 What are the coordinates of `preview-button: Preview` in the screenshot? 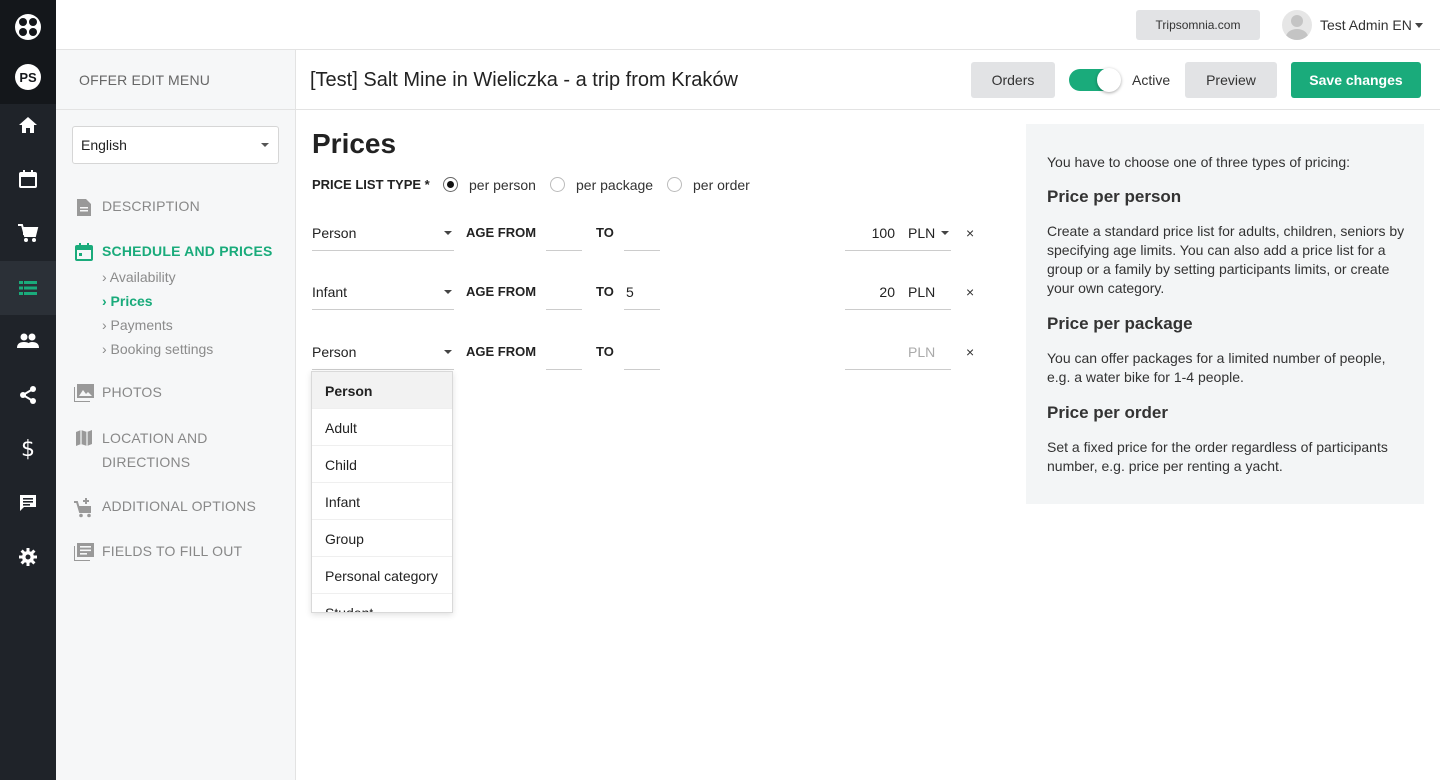 It's located at (1231, 80).